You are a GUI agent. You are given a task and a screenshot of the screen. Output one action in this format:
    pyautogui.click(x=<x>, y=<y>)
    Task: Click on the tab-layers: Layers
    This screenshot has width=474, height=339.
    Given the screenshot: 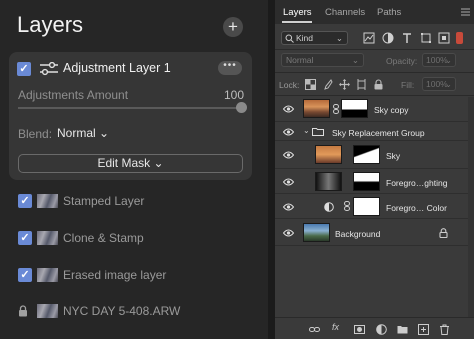 What is the action you would take?
    pyautogui.click(x=297, y=12)
    